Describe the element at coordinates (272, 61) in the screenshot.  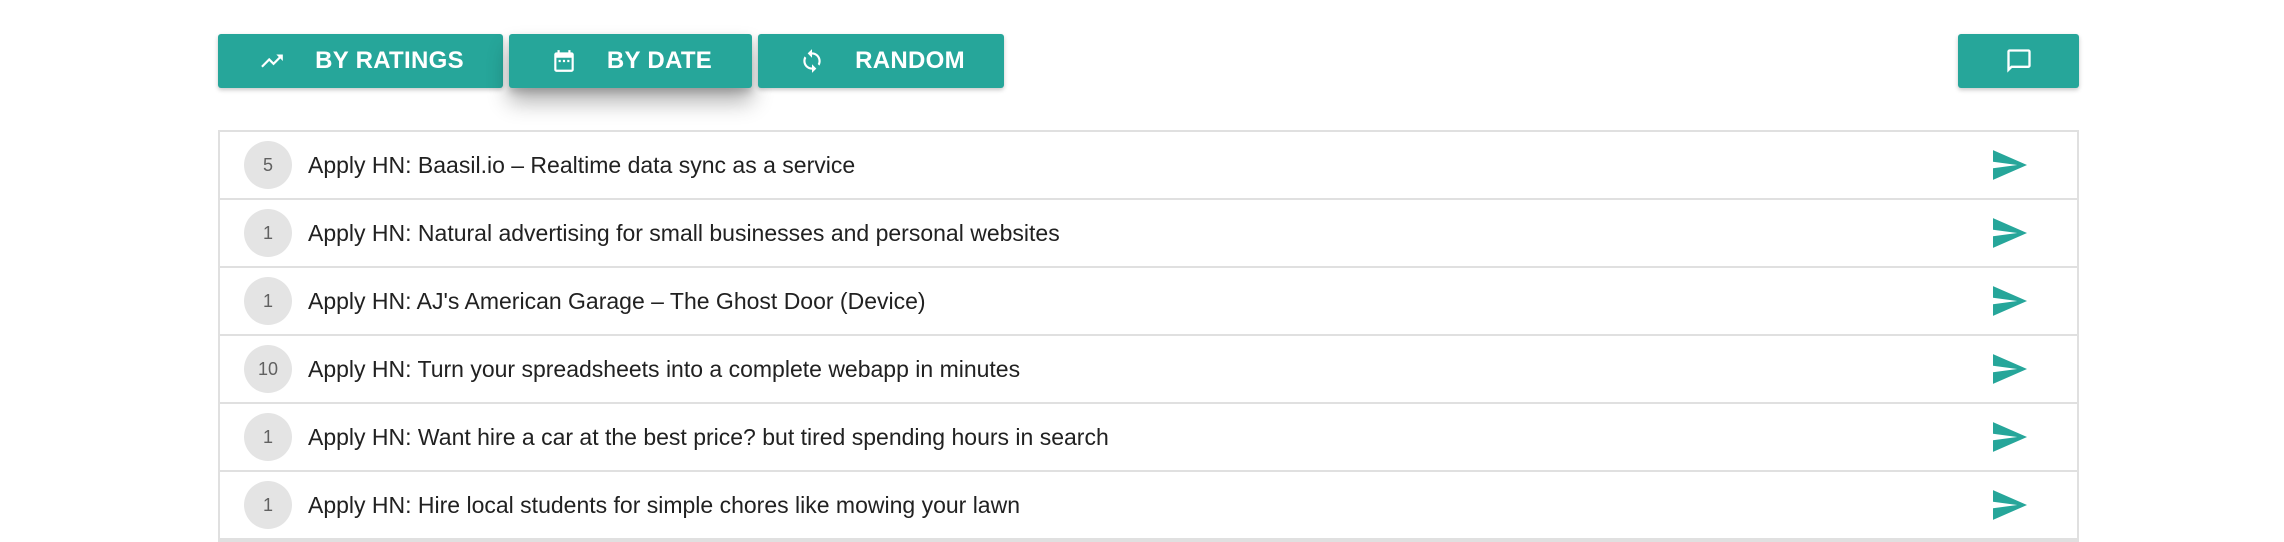
I see `trending-up-icon` at that location.